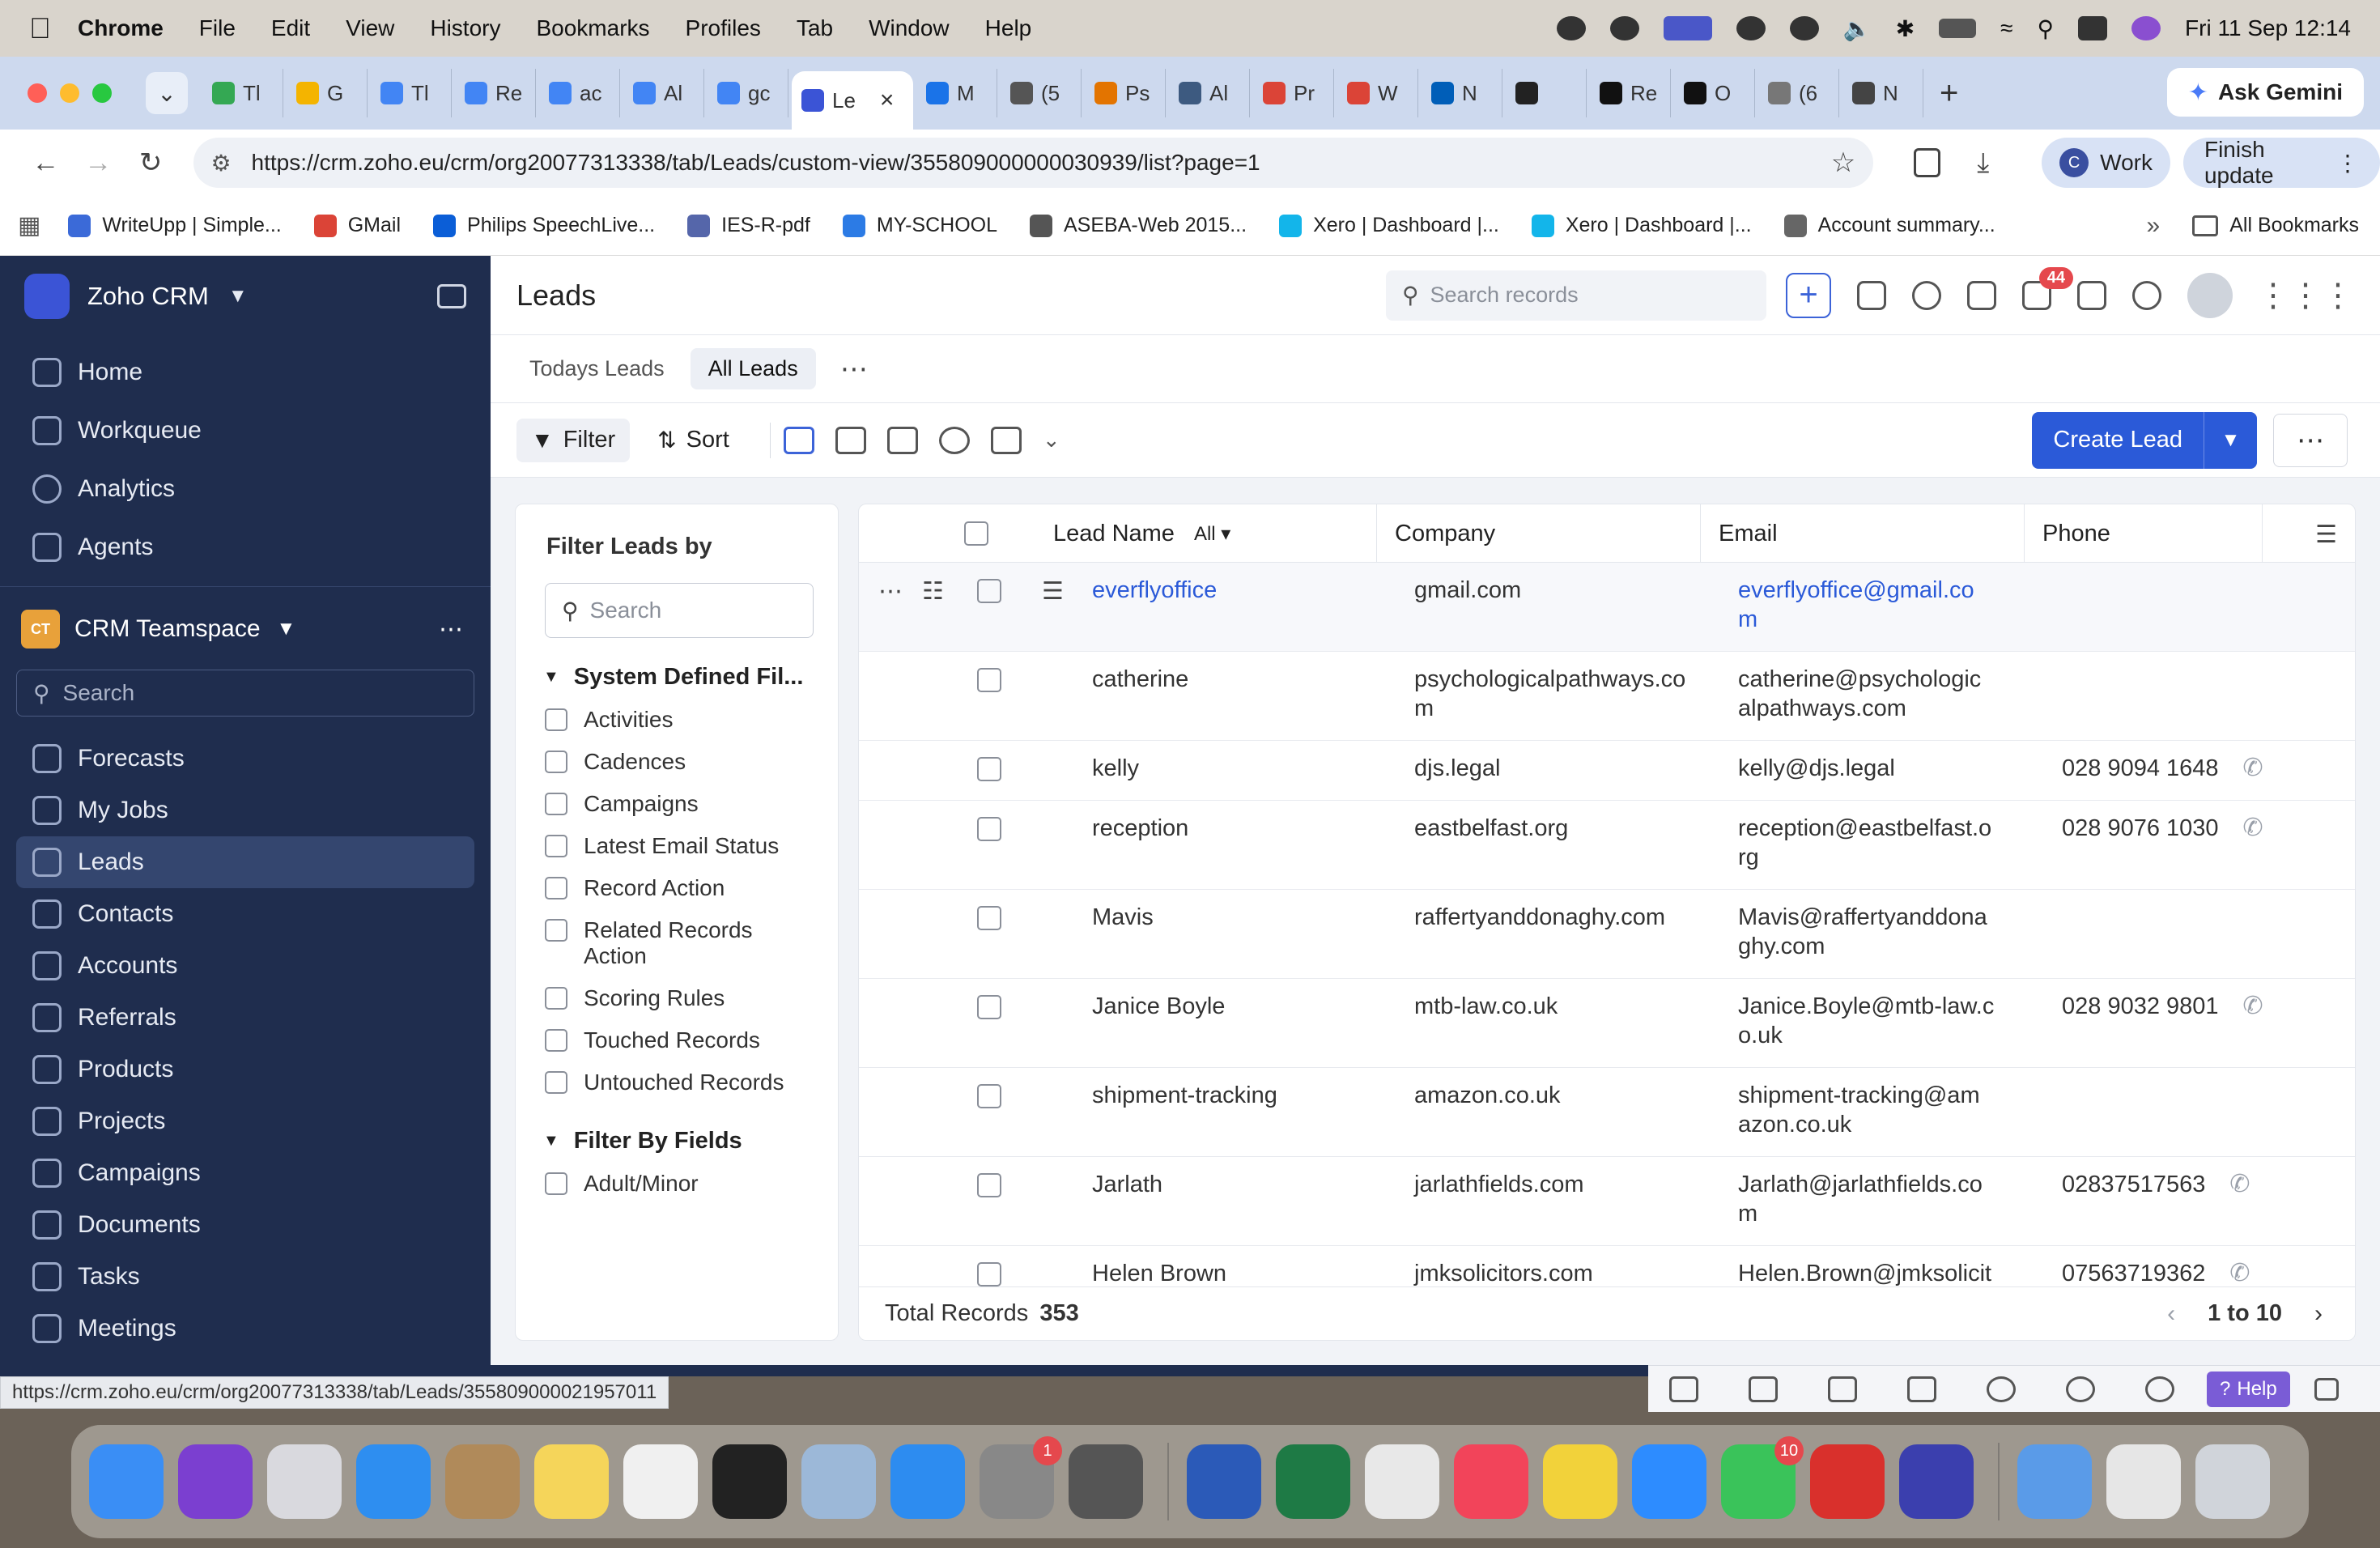 The image size is (2380, 1548). Describe the element at coordinates (1313, 1481) in the screenshot. I see `dock-excel-icon` at that location.